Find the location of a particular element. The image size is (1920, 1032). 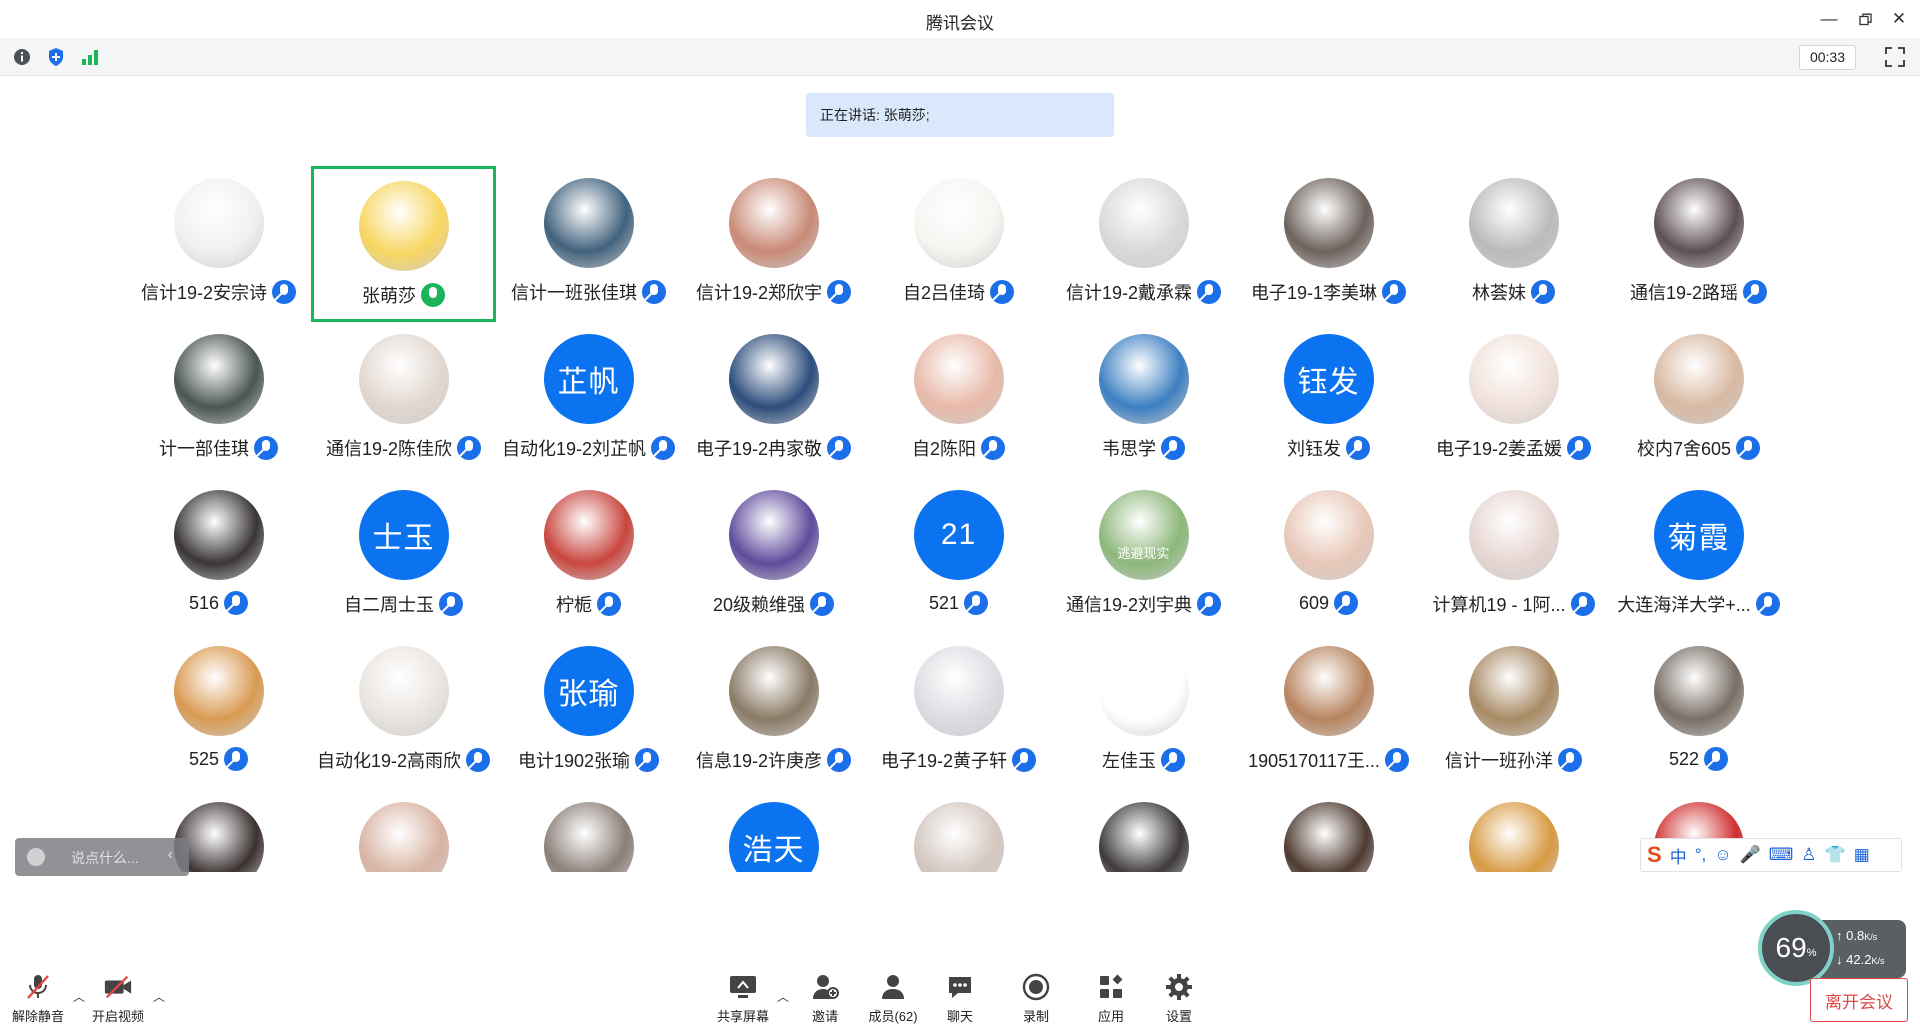

participant-tile: 信计19-2安宗诗 is located at coordinates (218, 244).